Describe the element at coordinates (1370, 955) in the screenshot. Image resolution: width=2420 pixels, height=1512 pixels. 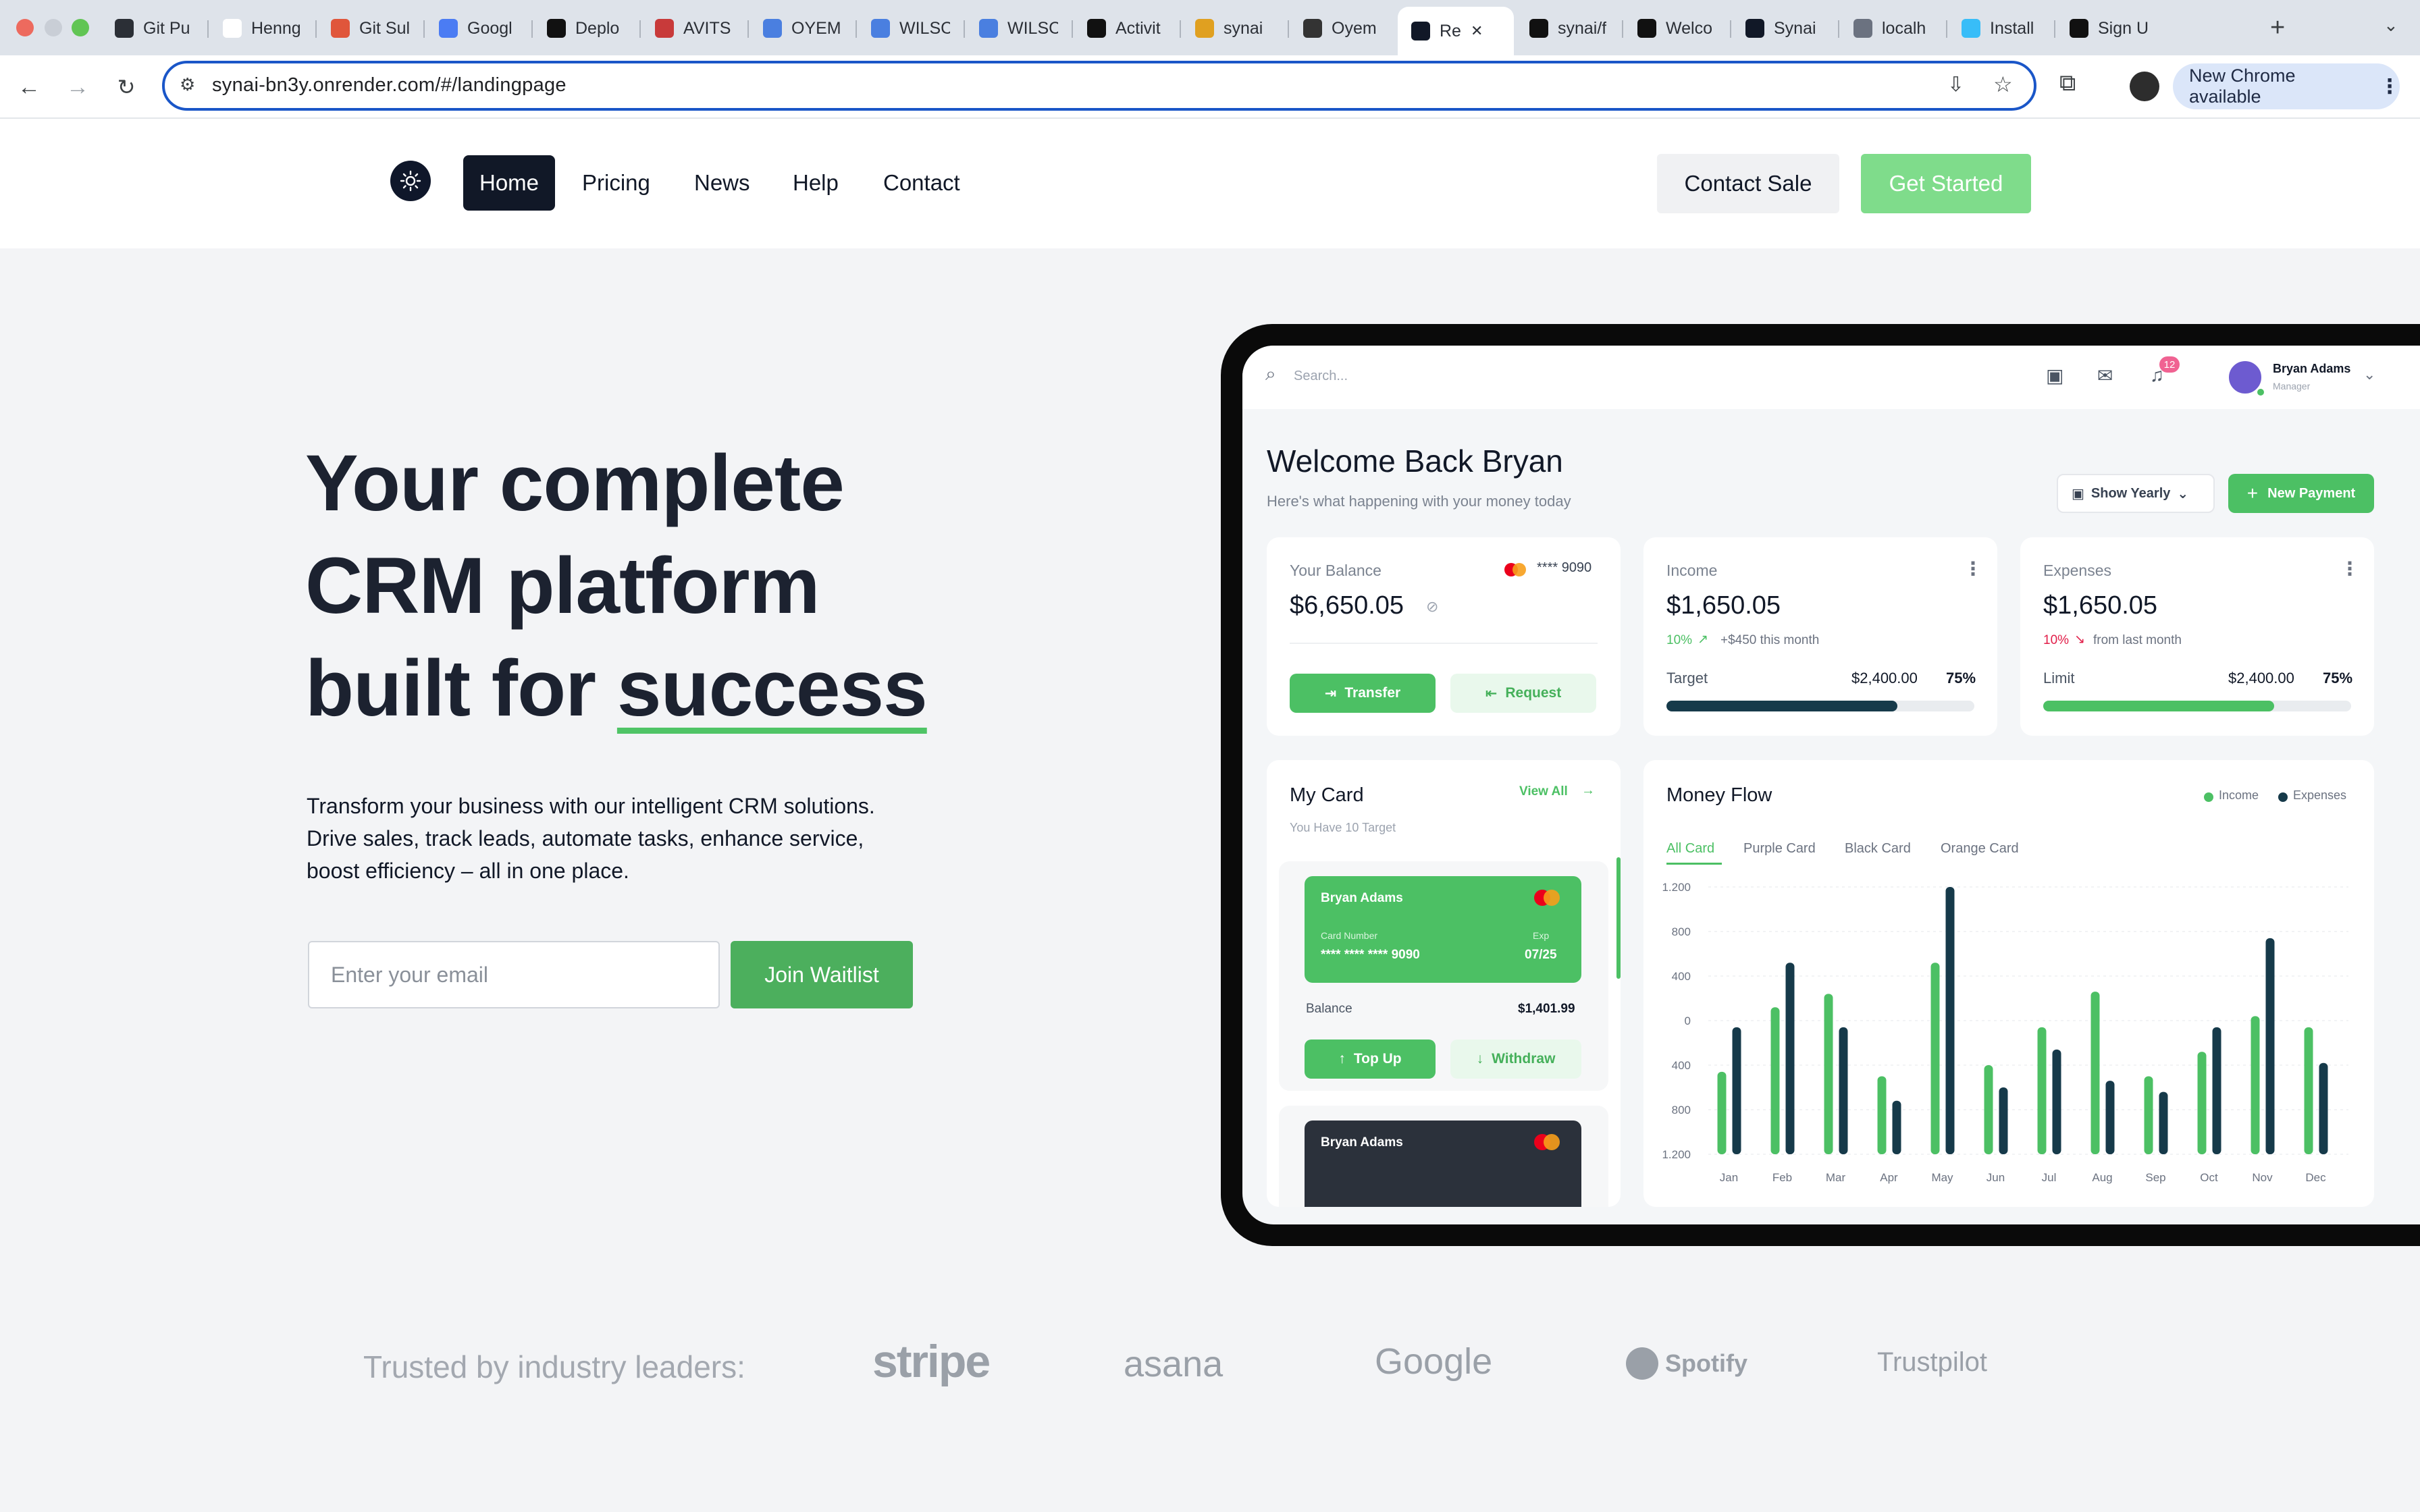
I see `card-number: **** **** **** 9090` at that location.